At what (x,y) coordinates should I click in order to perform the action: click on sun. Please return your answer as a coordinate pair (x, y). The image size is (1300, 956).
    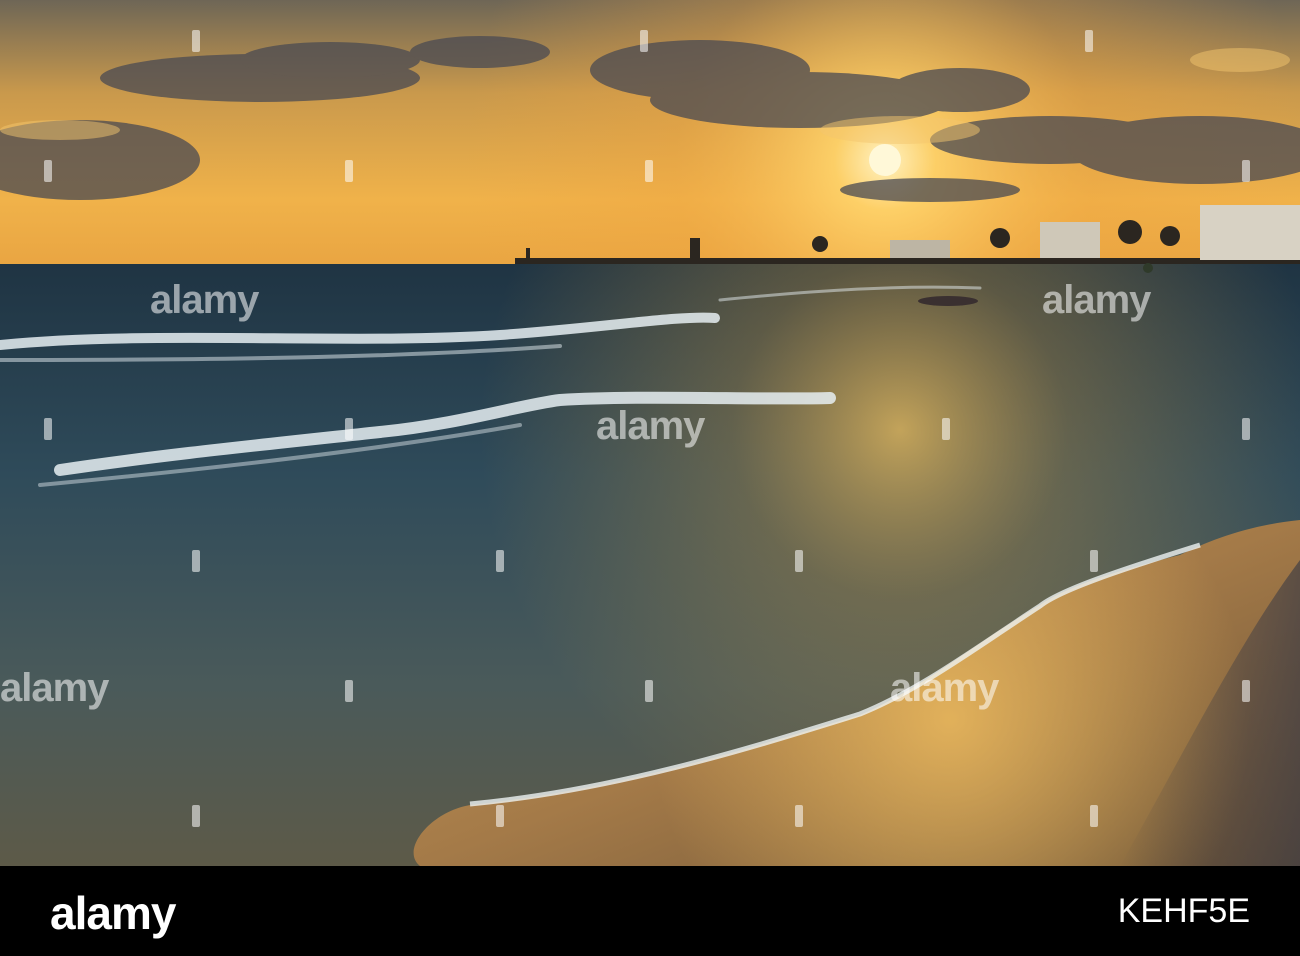
    Looking at the image, I should click on (885, 160).